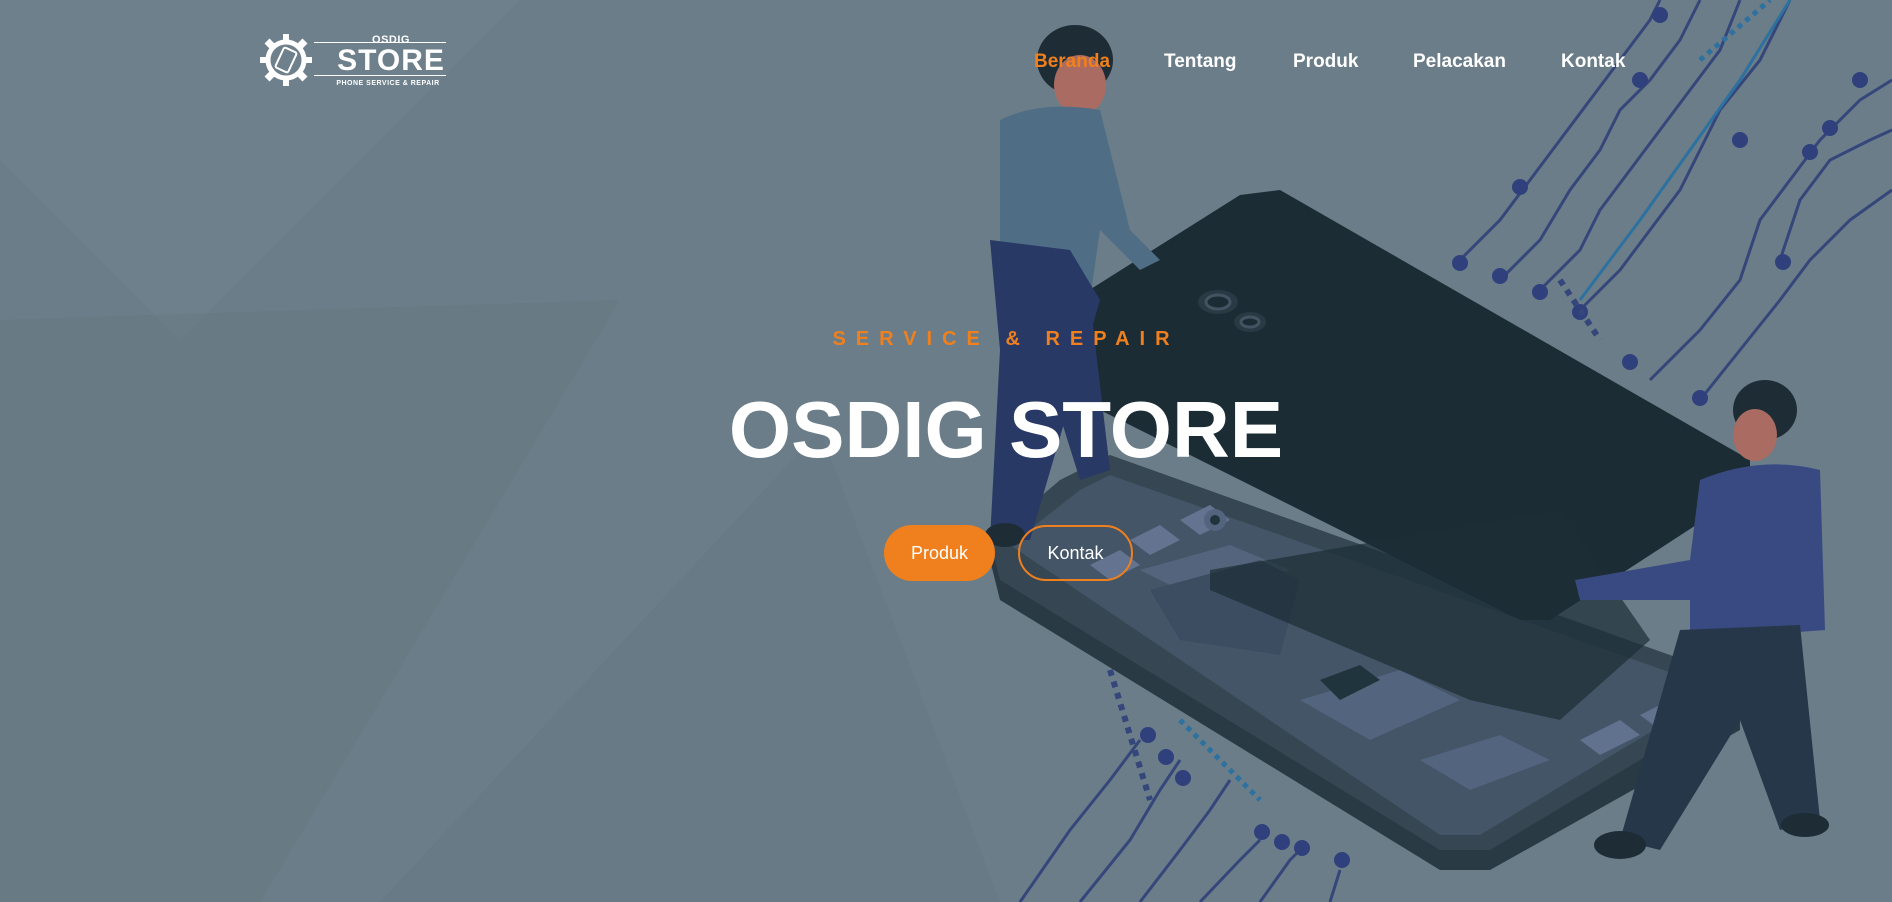 The height and width of the screenshot is (902, 1892). What do you see at coordinates (388, 83) in the screenshot?
I see `logo-tagline: PHONE SERVICE & REPAIR` at bounding box center [388, 83].